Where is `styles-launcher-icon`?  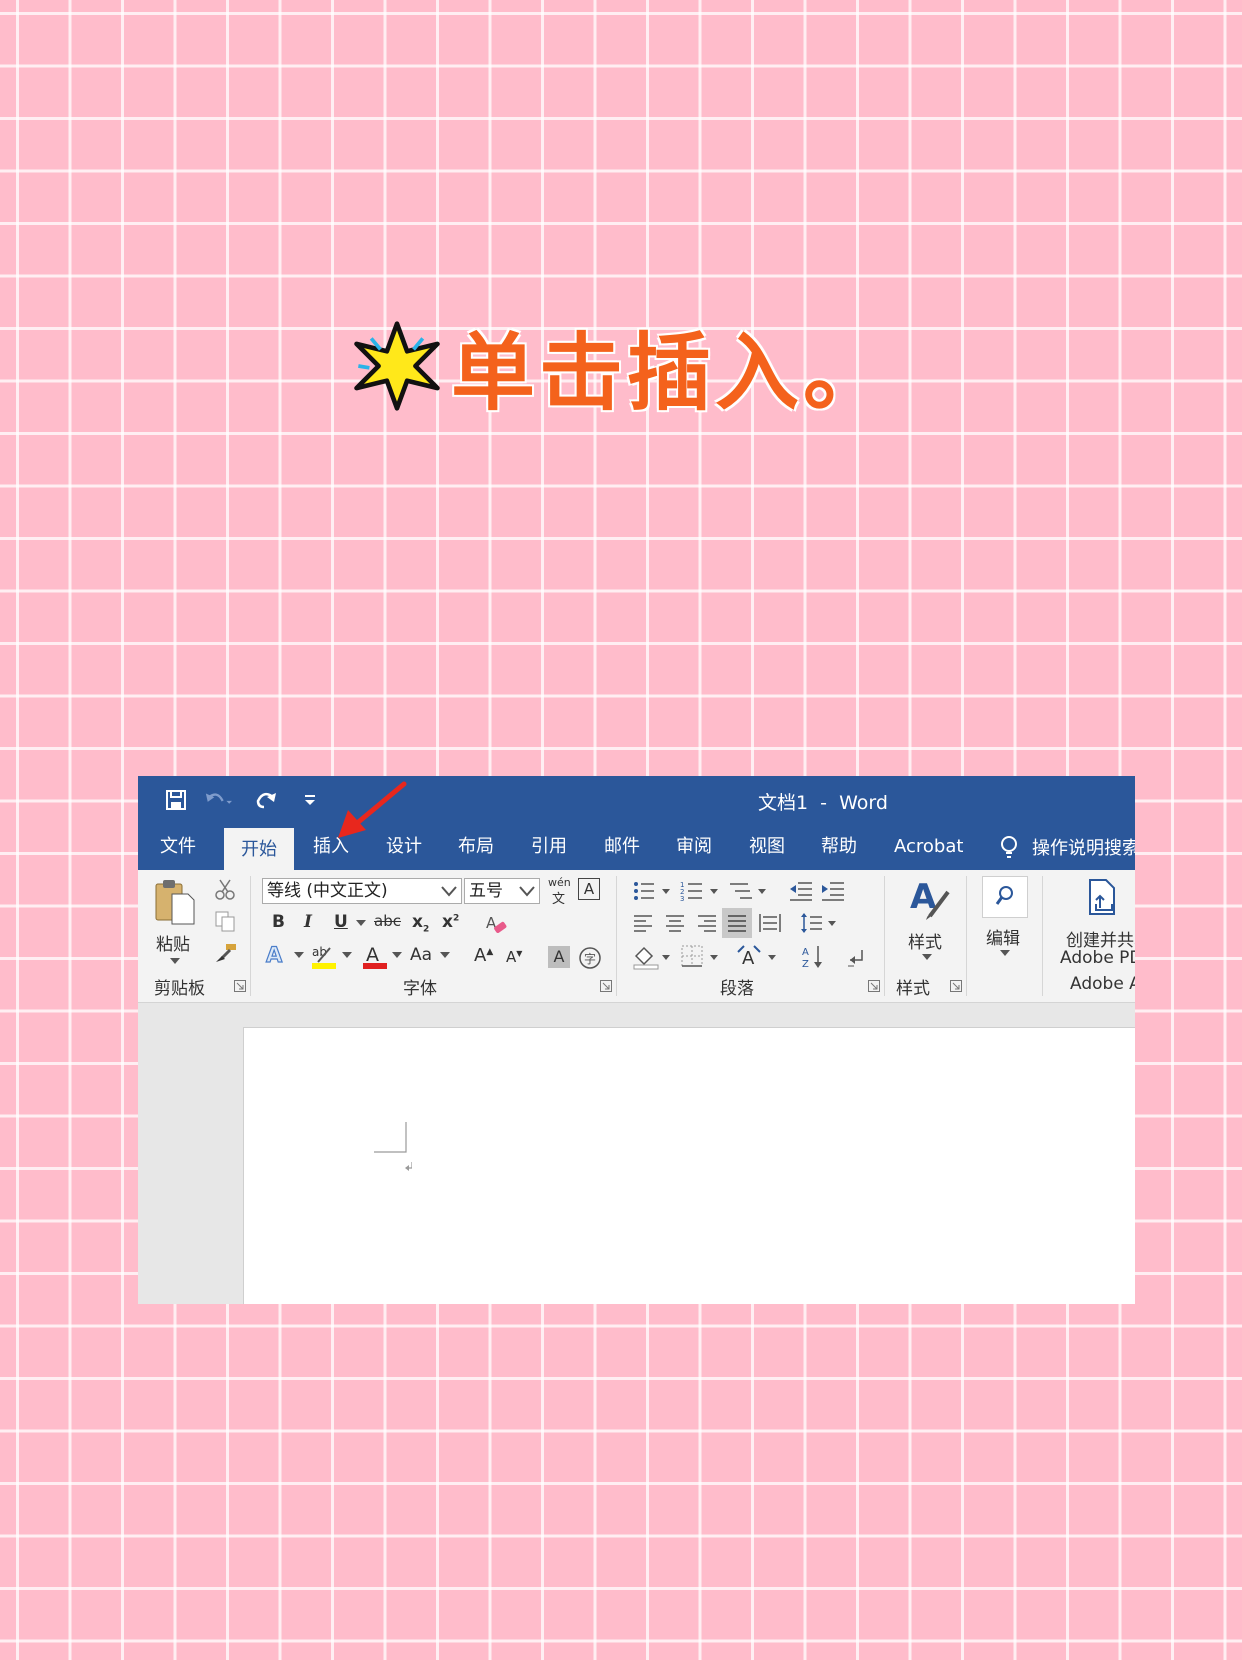
styles-launcher-icon is located at coordinates (956, 986).